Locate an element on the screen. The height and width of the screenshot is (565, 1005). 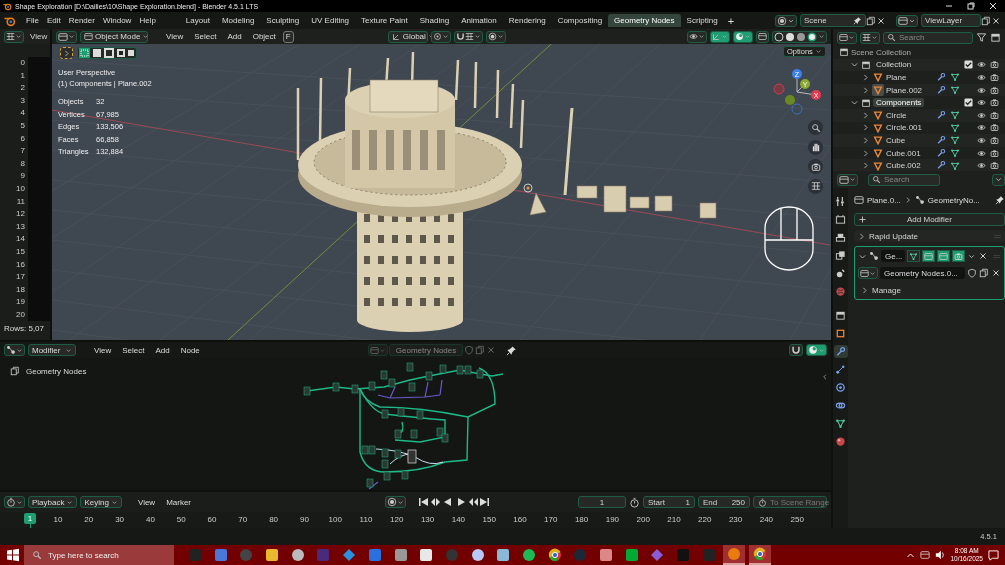
workspace-tab: Shading is located at coordinates (434, 20).